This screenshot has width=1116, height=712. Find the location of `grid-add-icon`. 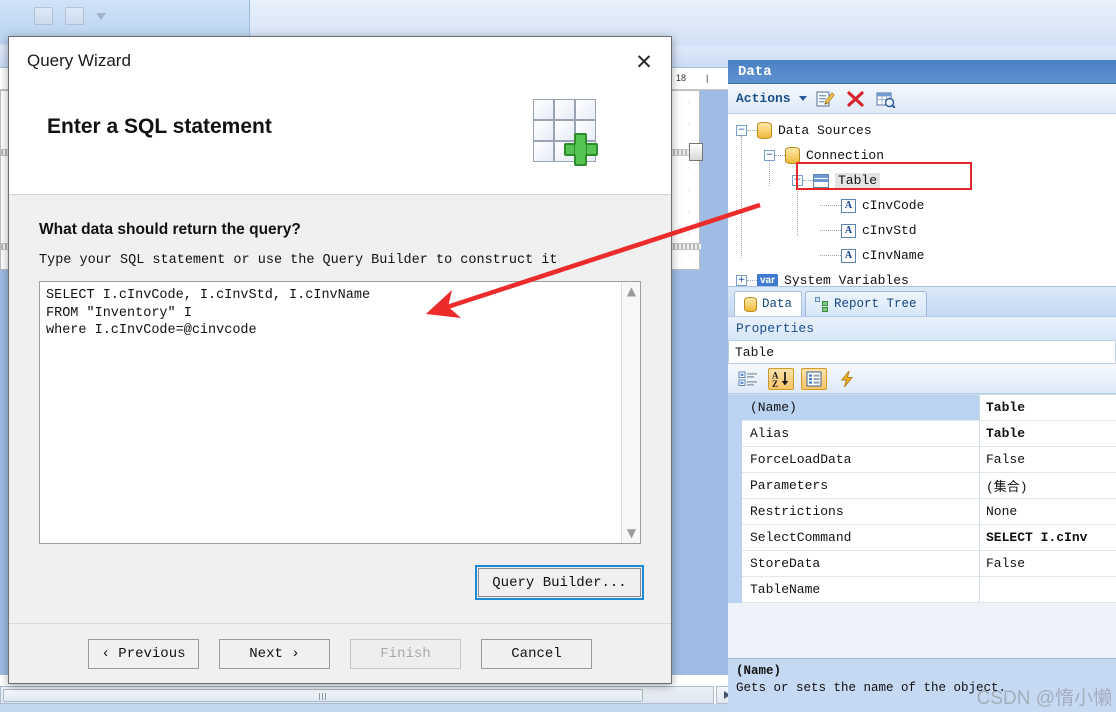

grid-add-icon is located at coordinates (566, 132).